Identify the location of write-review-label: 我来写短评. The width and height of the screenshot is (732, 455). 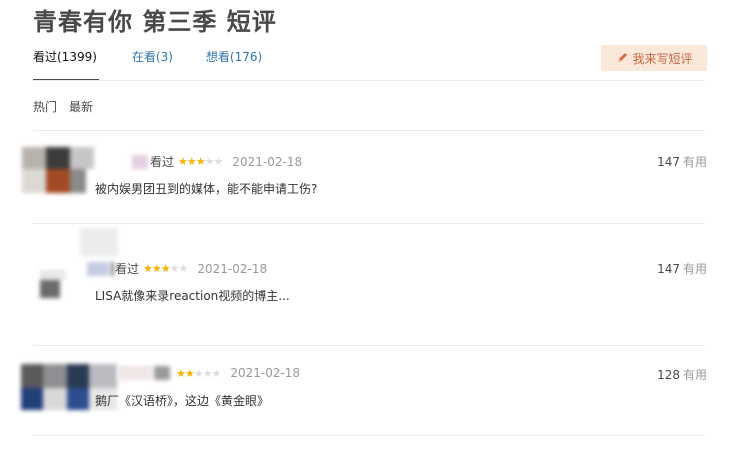
(662, 58).